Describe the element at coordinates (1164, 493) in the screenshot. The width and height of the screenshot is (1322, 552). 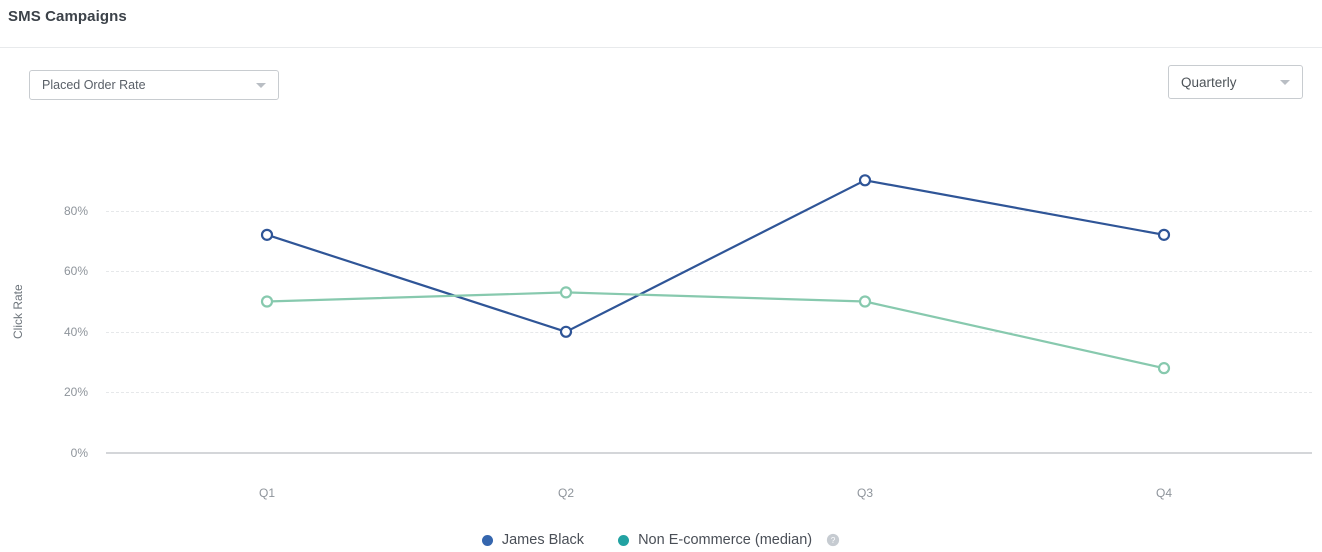
I see `x-axis-tick-label: Q4` at that location.